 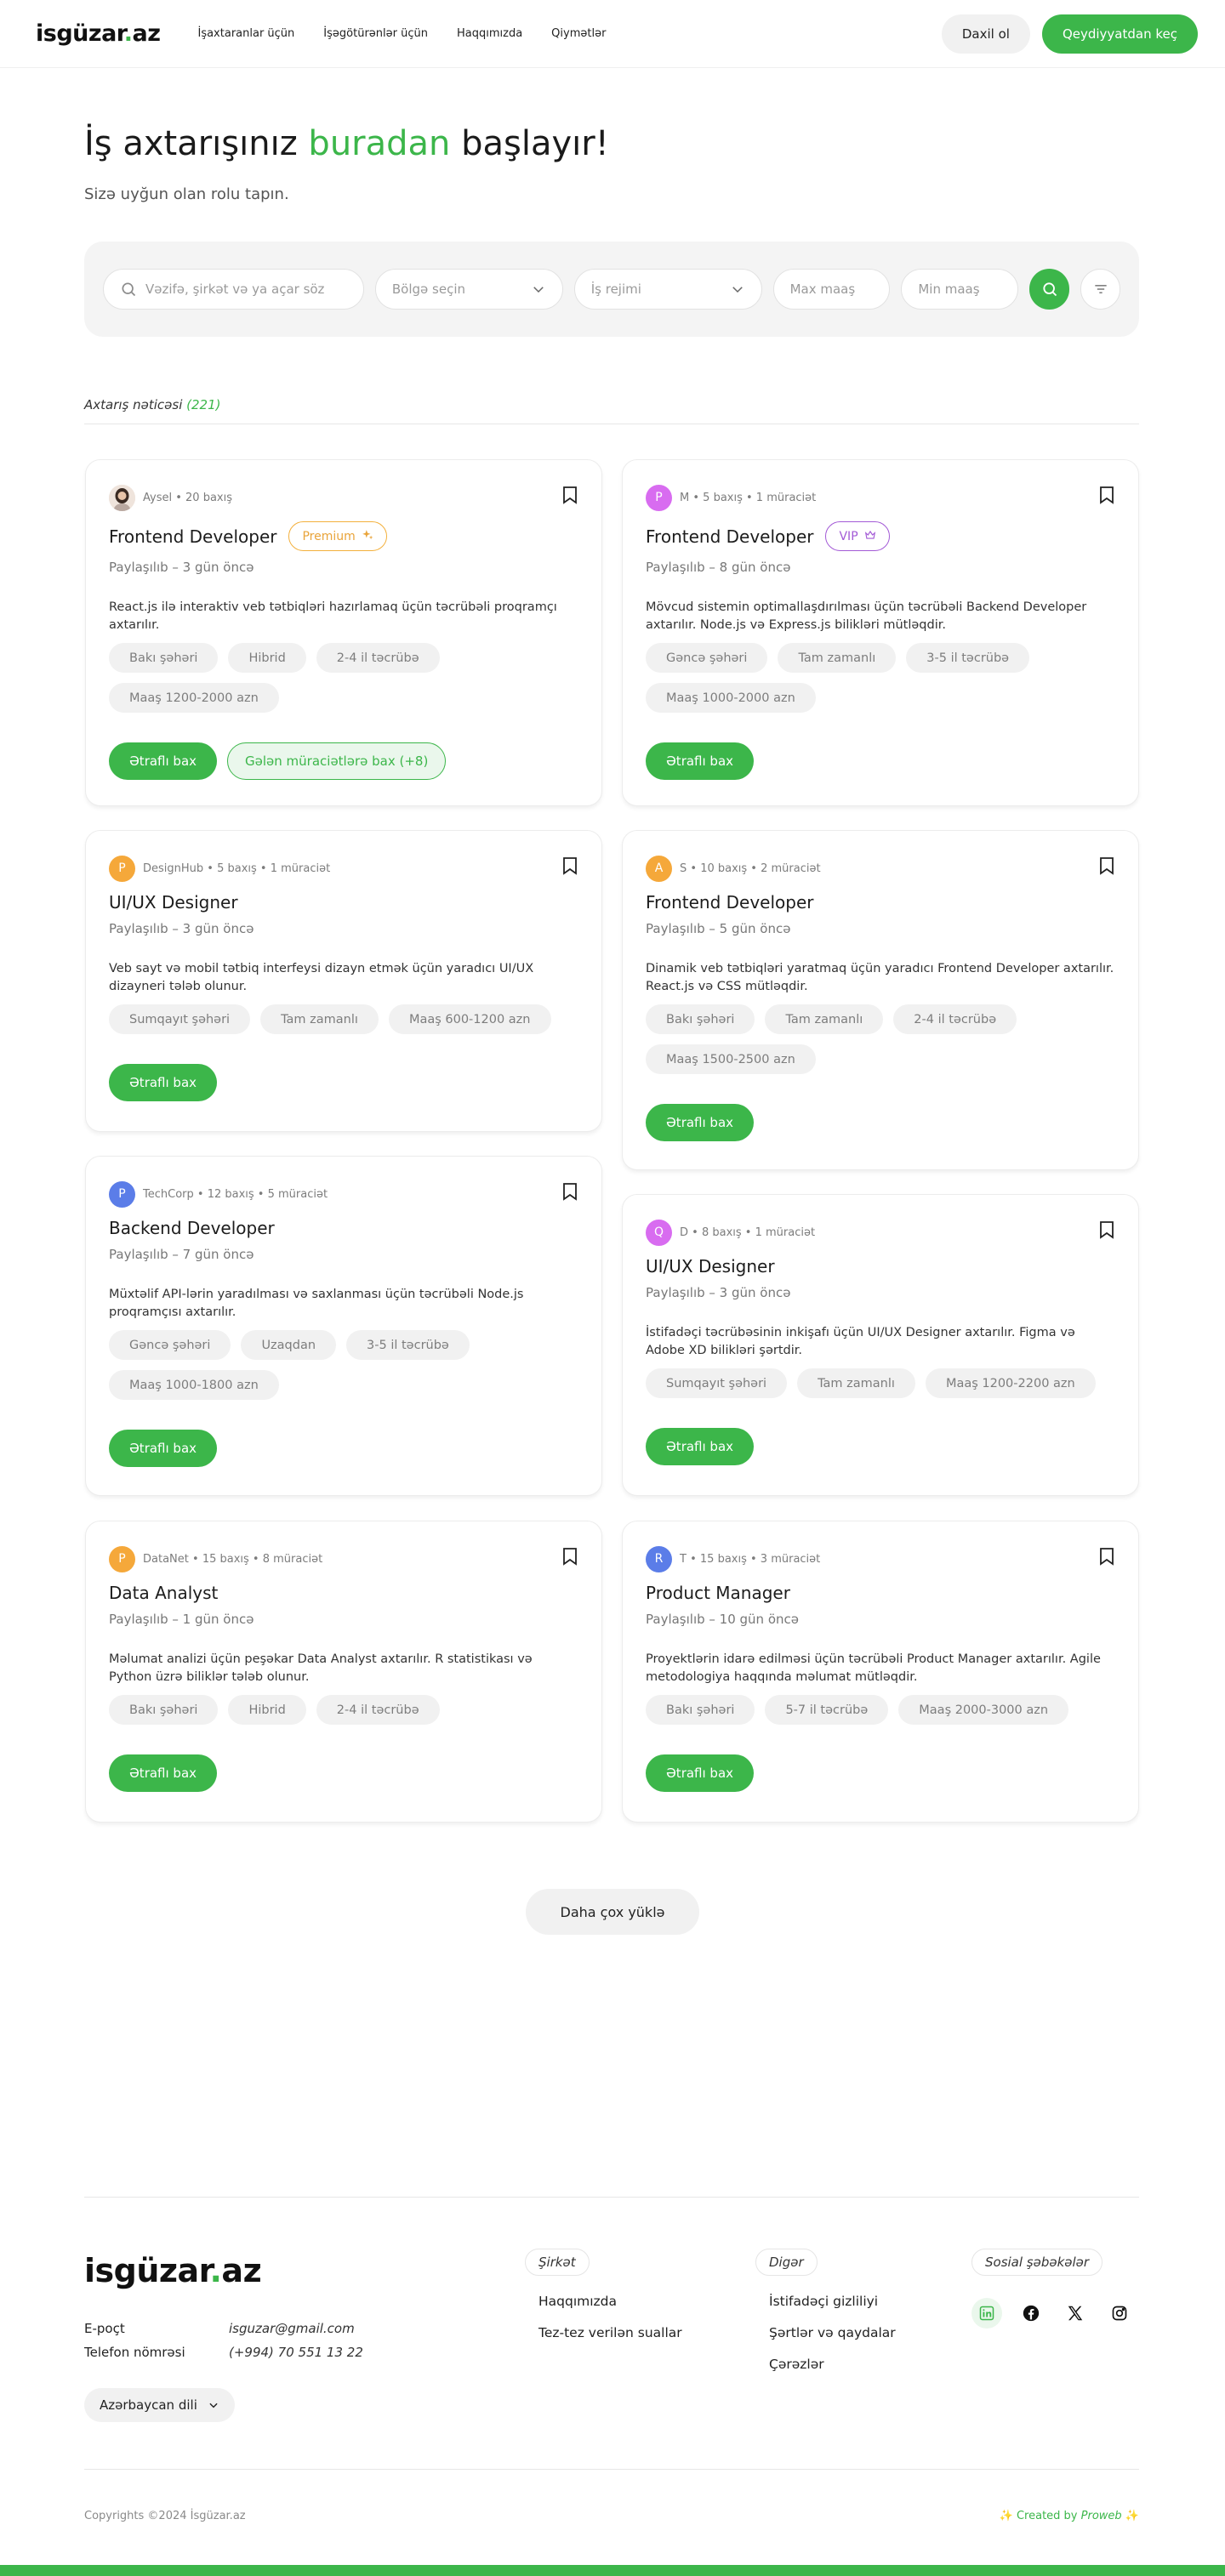 What do you see at coordinates (1119, 34) in the screenshot?
I see `register-button: Qeydiyyatdan keç` at bounding box center [1119, 34].